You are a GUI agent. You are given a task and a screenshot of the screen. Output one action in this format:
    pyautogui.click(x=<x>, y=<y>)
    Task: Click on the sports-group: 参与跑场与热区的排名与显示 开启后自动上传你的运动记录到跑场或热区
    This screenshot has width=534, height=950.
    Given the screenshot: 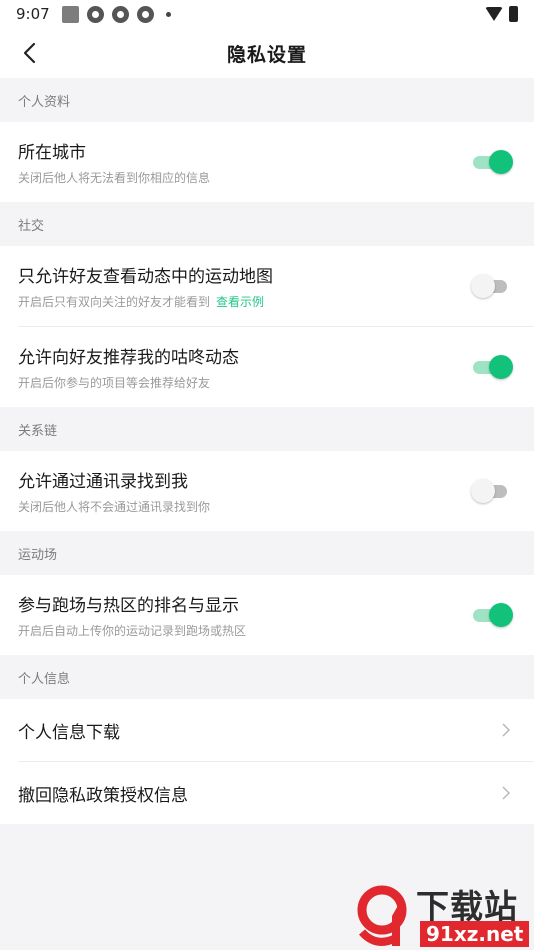 What is the action you would take?
    pyautogui.click(x=267, y=615)
    